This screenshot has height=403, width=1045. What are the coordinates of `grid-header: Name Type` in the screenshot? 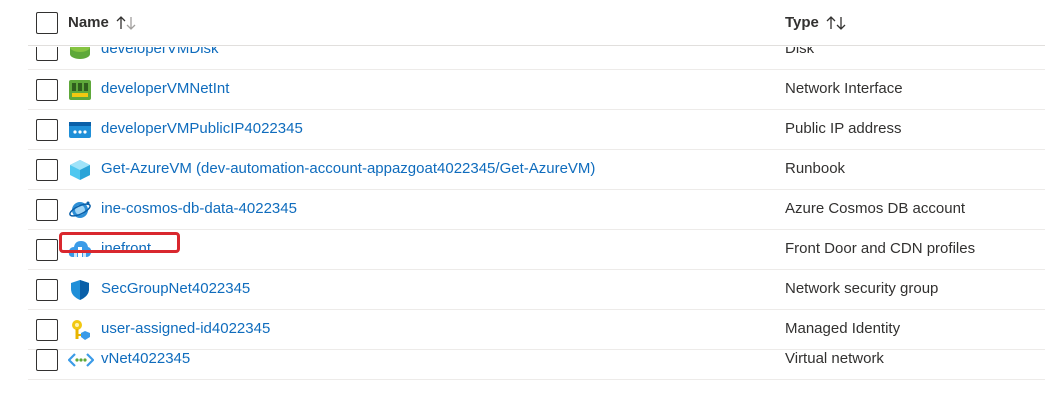 It's located at (536, 23).